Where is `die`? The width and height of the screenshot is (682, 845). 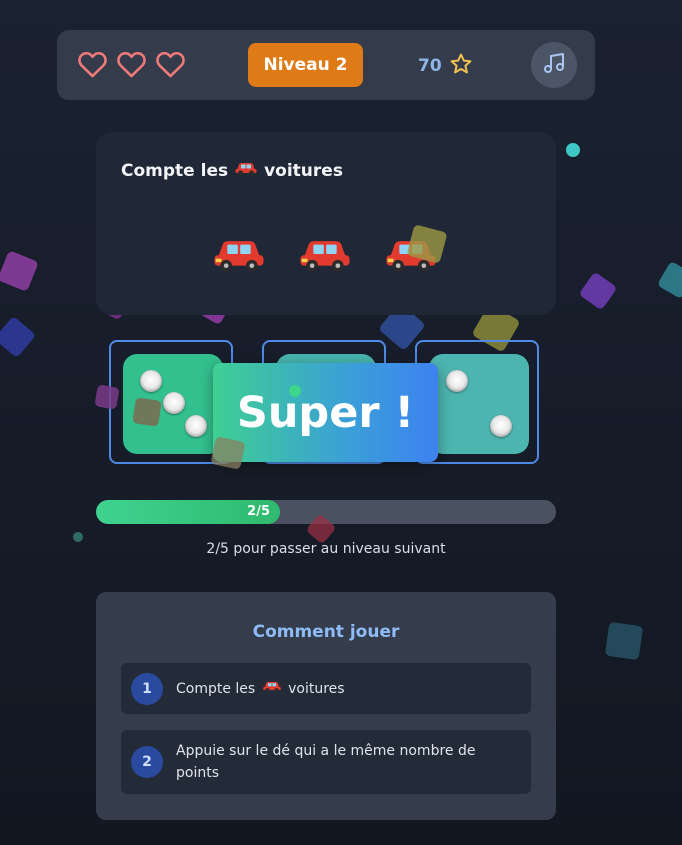 die is located at coordinates (479, 404).